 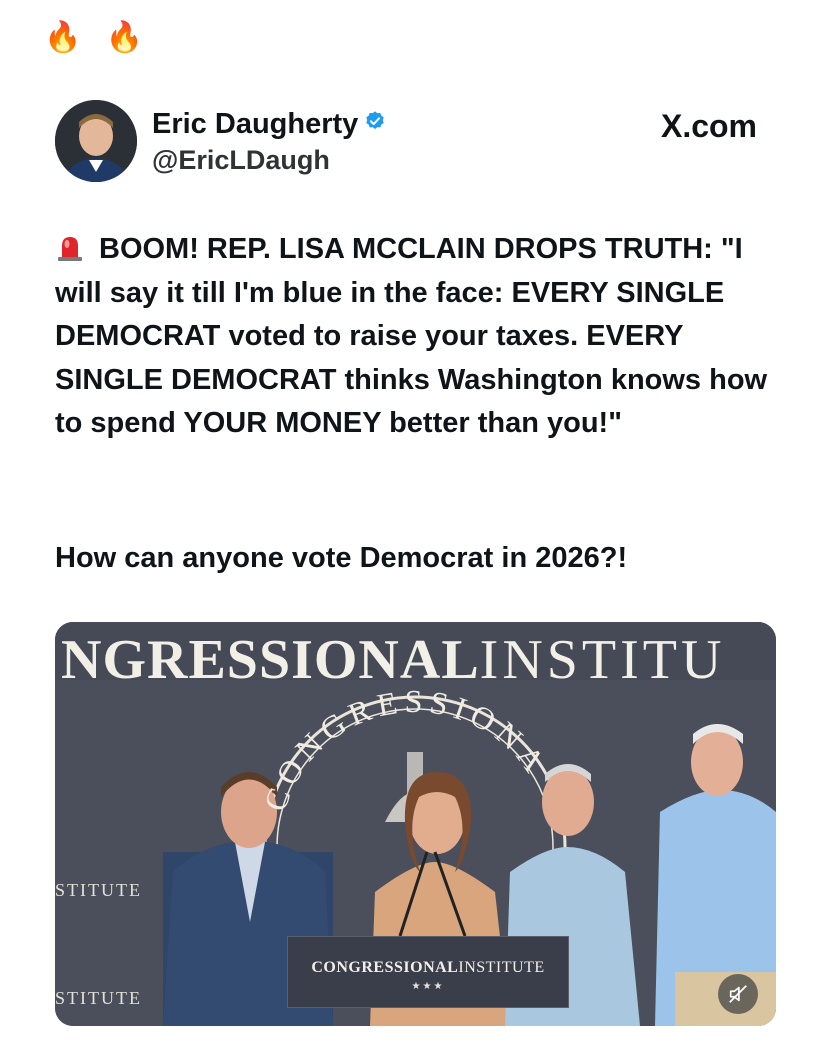 What do you see at coordinates (501, 967) in the screenshot?
I see `podium-text-thin: INSTITUTE` at bounding box center [501, 967].